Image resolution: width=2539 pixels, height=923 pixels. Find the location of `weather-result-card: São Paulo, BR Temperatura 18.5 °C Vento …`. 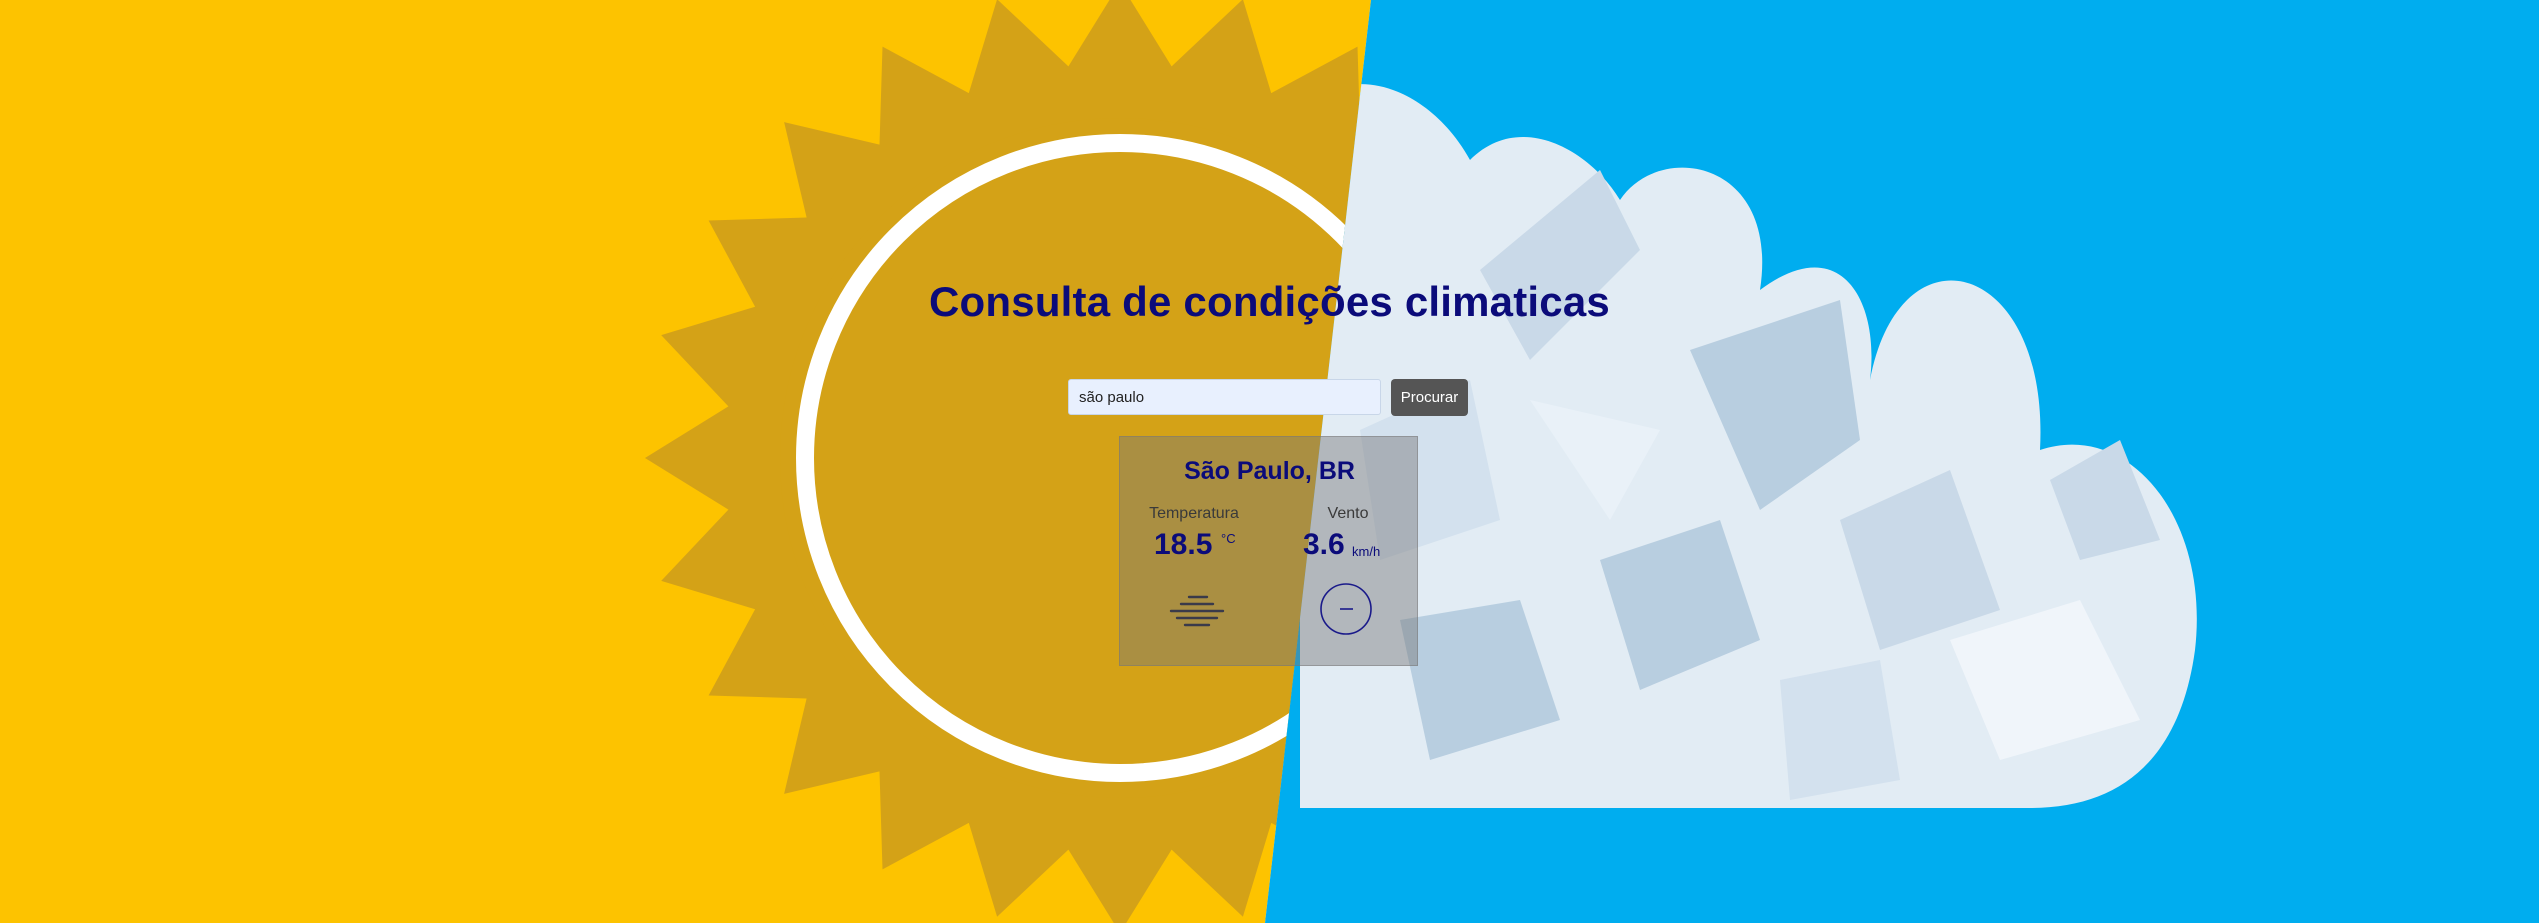

weather-result-card: São Paulo, BR Temperatura 18.5 °C Vento … is located at coordinates (1268, 551).